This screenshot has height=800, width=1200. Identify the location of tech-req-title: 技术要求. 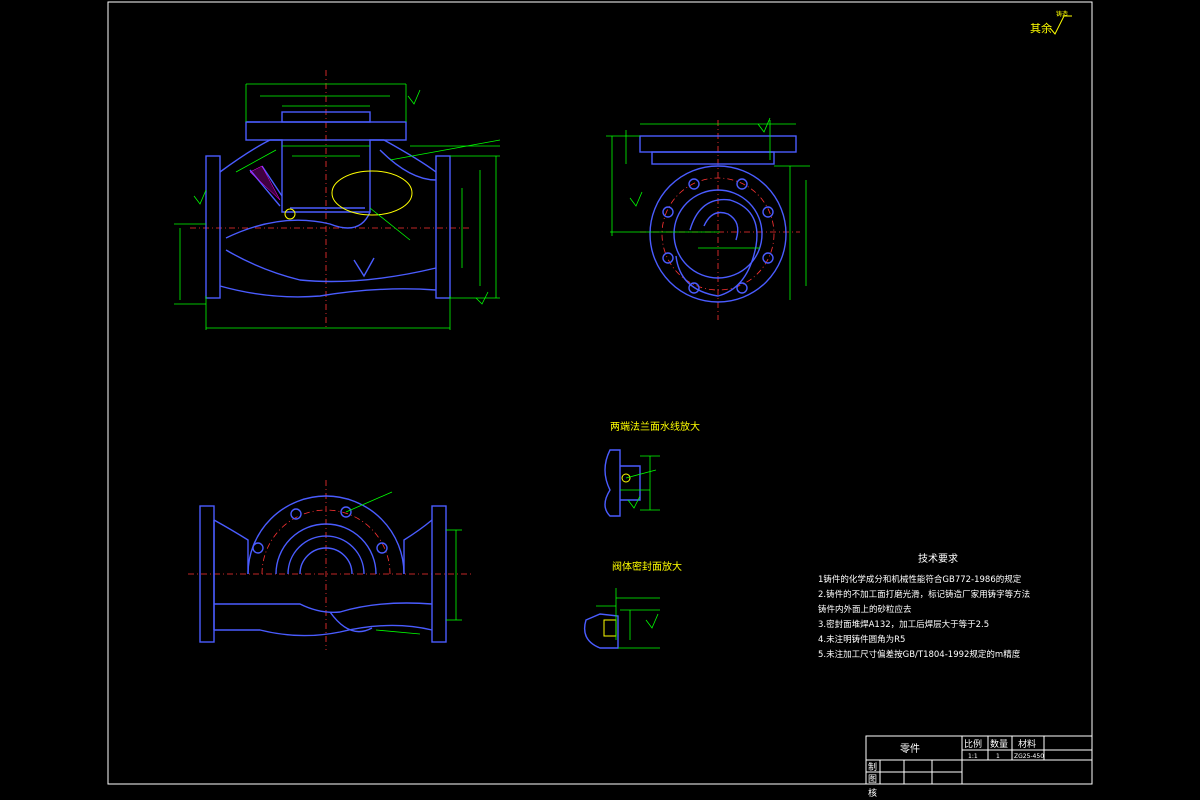
(938, 558).